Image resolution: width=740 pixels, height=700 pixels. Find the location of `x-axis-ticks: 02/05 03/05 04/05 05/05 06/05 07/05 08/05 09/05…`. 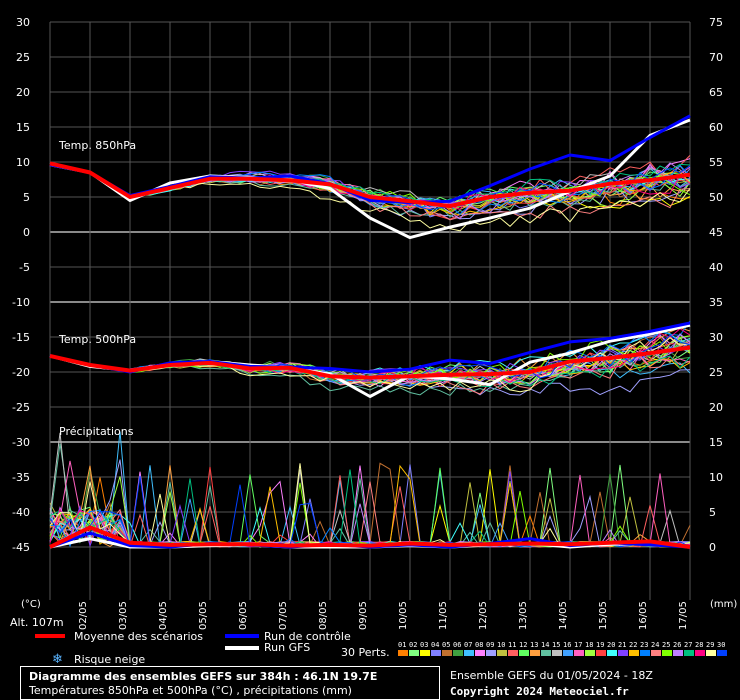

x-axis-ticks: 02/05 03/05 04/05 05/05 06/05 07/05 08/05 09/05… is located at coordinates (383, 615).